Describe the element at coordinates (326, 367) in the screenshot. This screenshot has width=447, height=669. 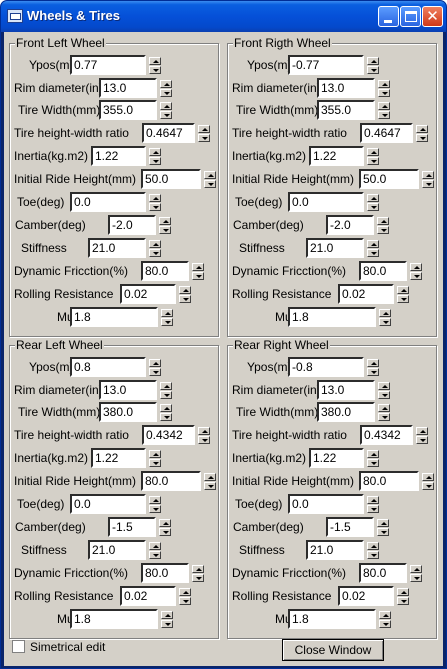
I see `ypos-input: -0.8` at that location.